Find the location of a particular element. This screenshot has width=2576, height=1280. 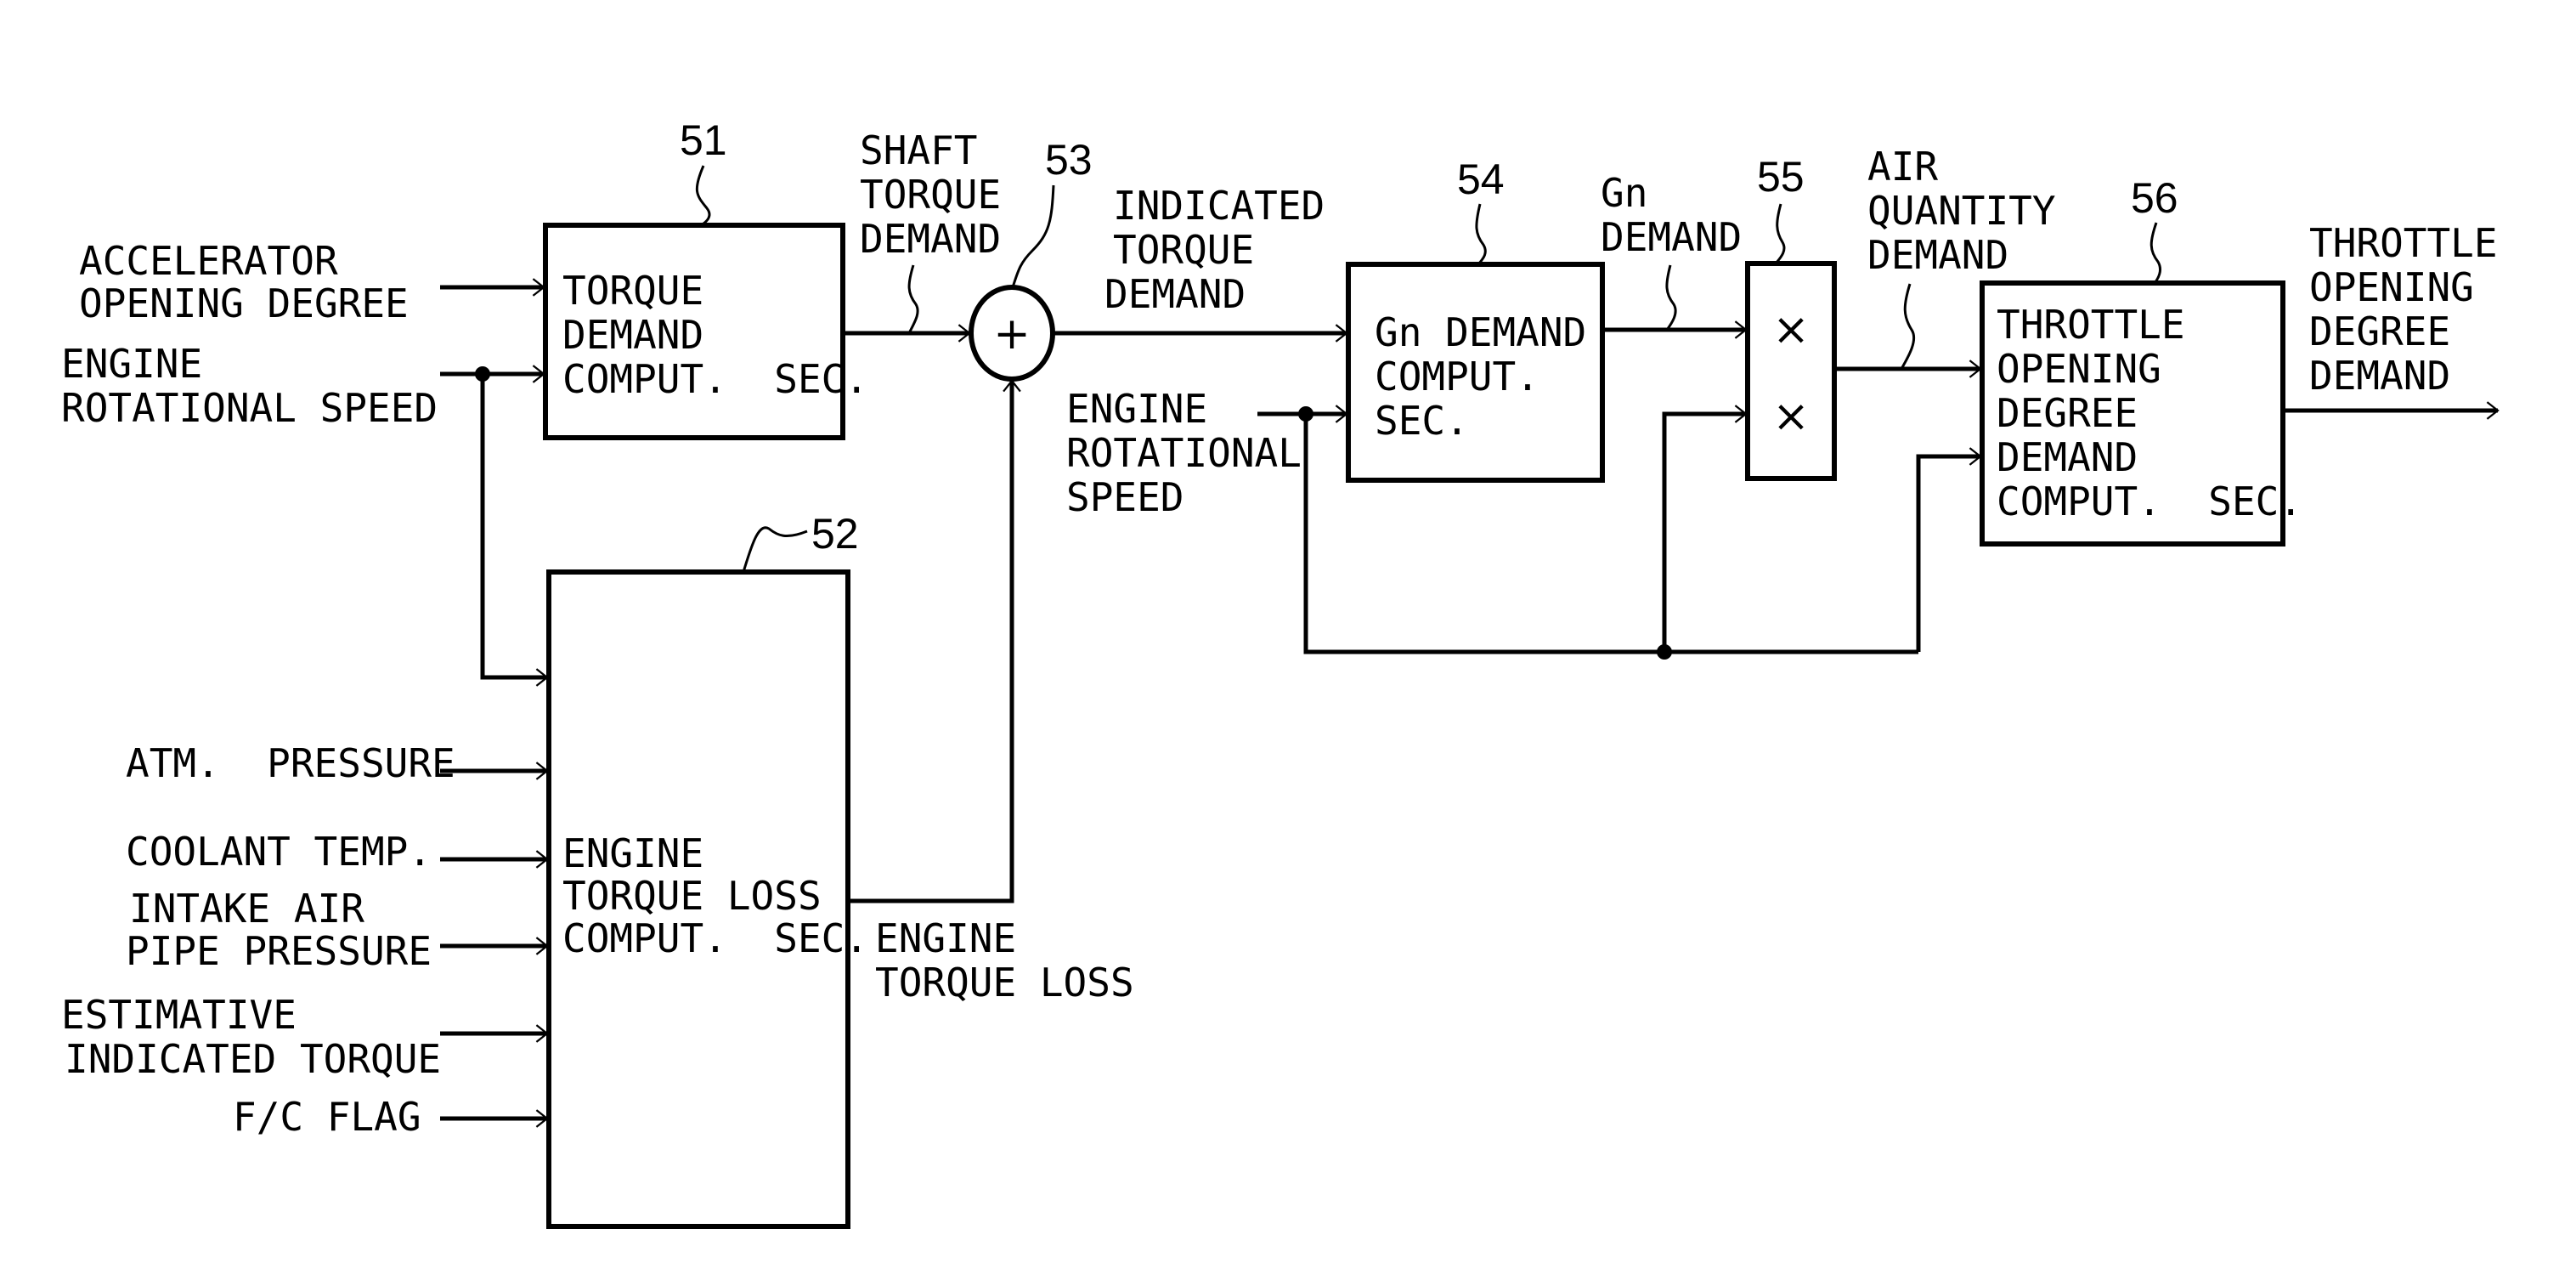

block-51-torque-demand: TORQUE DEMAND COMPUT. SEC. 51 is located at coordinates (705, 278).